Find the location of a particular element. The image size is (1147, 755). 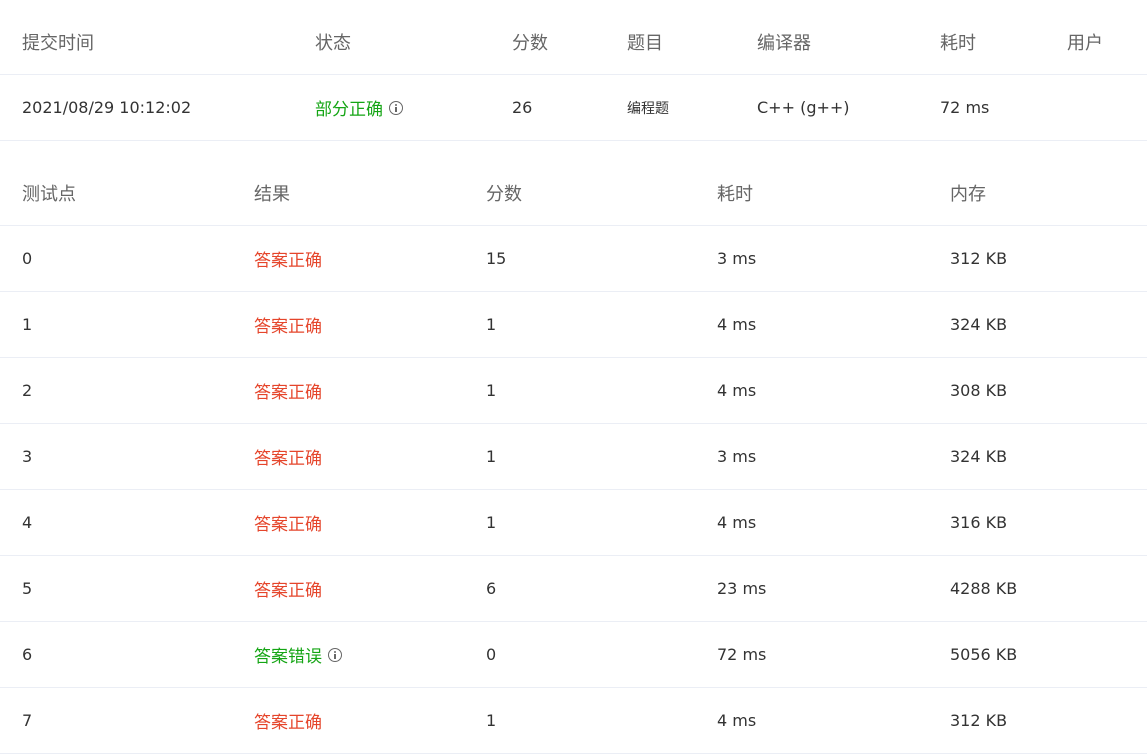

table-row: 5 答案正确 6 23 ms 4288 KB is located at coordinates (573, 589).